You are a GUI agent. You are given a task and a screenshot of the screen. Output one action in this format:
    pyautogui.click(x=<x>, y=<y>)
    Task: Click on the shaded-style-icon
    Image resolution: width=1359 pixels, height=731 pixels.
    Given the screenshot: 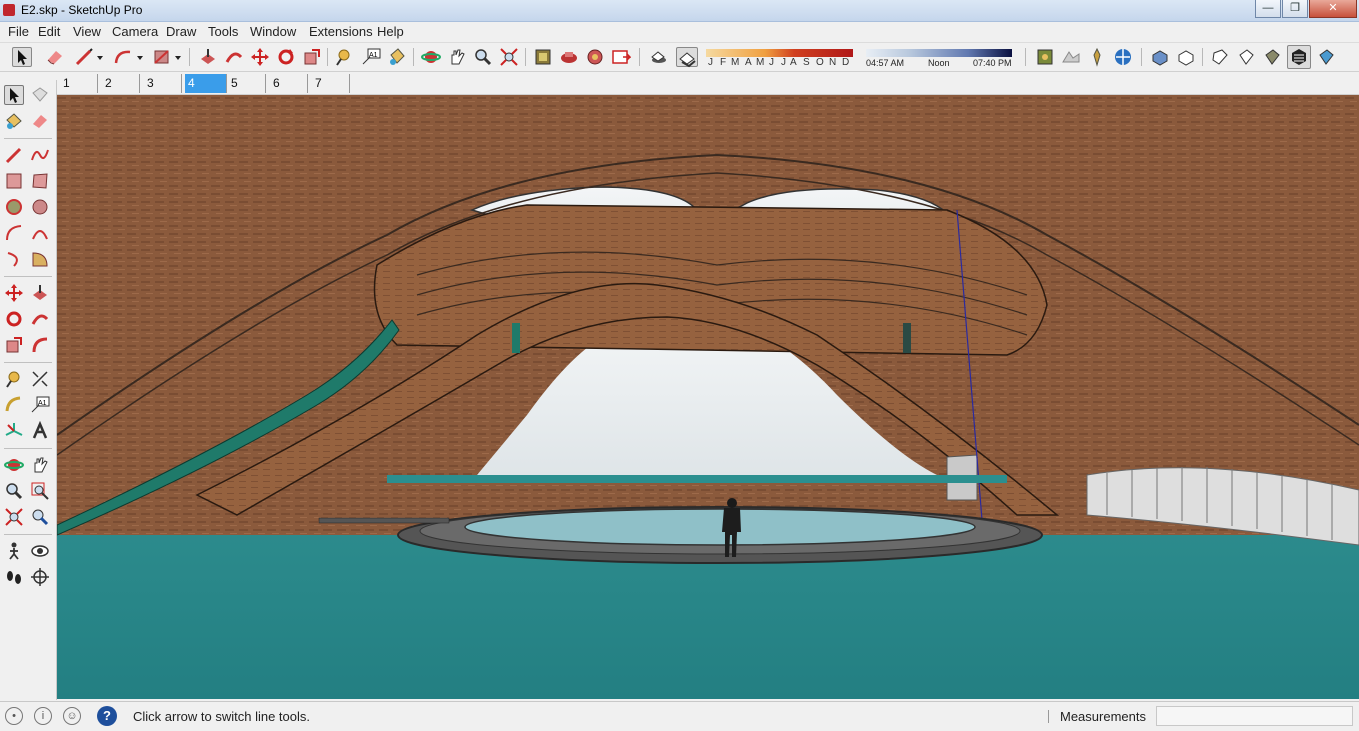 What is the action you would take?
    pyautogui.click(x=1272, y=57)
    